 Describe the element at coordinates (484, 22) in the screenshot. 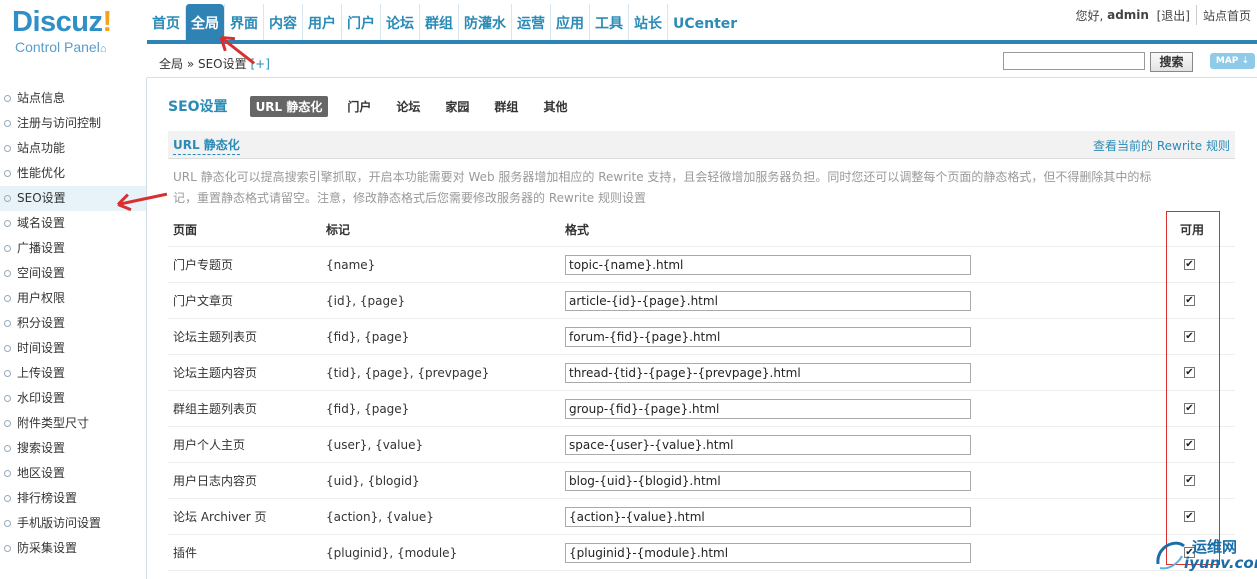

I see `nav-item-8: 防灌水` at that location.